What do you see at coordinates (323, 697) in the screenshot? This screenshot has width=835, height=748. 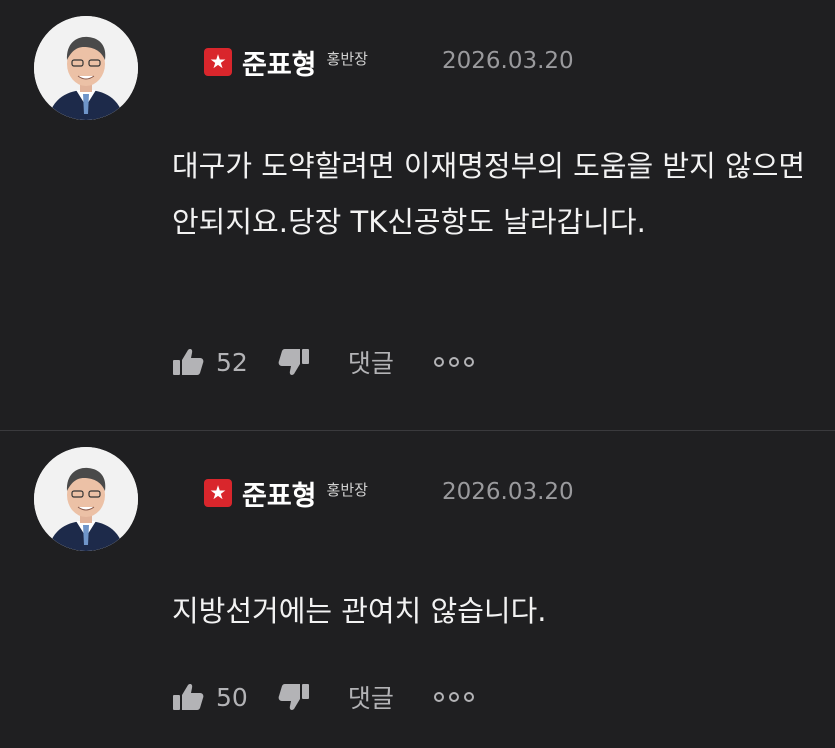 I see `comment-actions: 50 댓글` at bounding box center [323, 697].